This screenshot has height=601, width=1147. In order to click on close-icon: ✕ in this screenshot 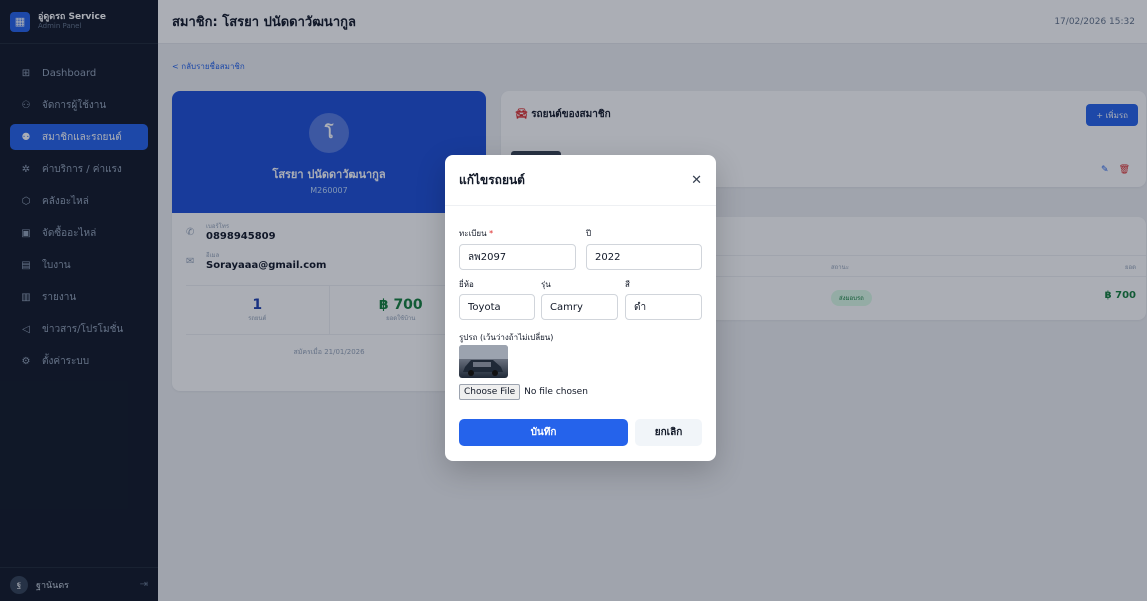, I will do `click(696, 180)`.